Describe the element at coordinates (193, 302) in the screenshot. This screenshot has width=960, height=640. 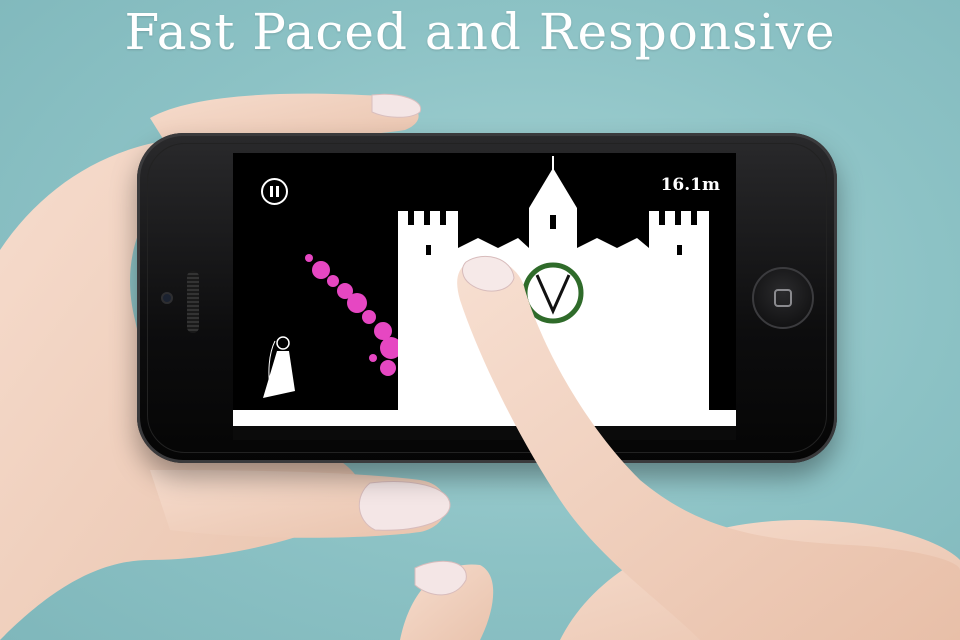
I see `earpiece-speaker` at that location.